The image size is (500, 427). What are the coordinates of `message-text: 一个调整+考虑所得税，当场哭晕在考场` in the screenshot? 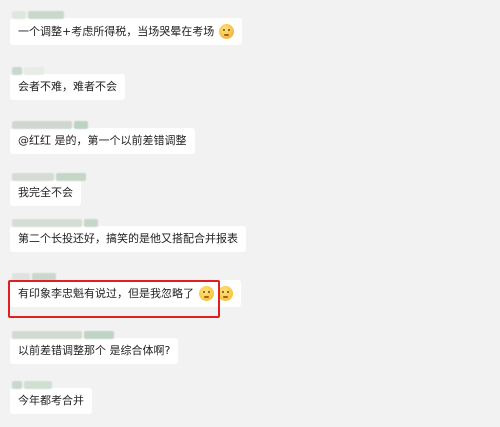 It's located at (116, 31).